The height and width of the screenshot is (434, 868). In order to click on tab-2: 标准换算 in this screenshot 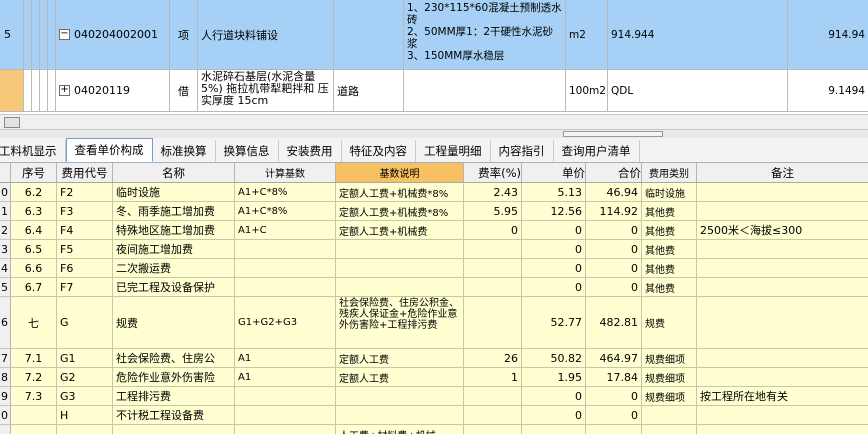, I will do `click(184, 151)`.